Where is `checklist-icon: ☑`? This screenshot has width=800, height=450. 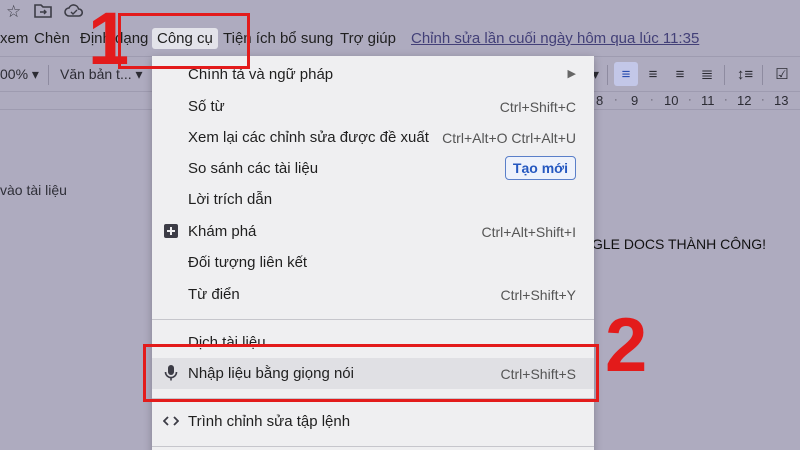 checklist-icon: ☑ is located at coordinates (782, 74).